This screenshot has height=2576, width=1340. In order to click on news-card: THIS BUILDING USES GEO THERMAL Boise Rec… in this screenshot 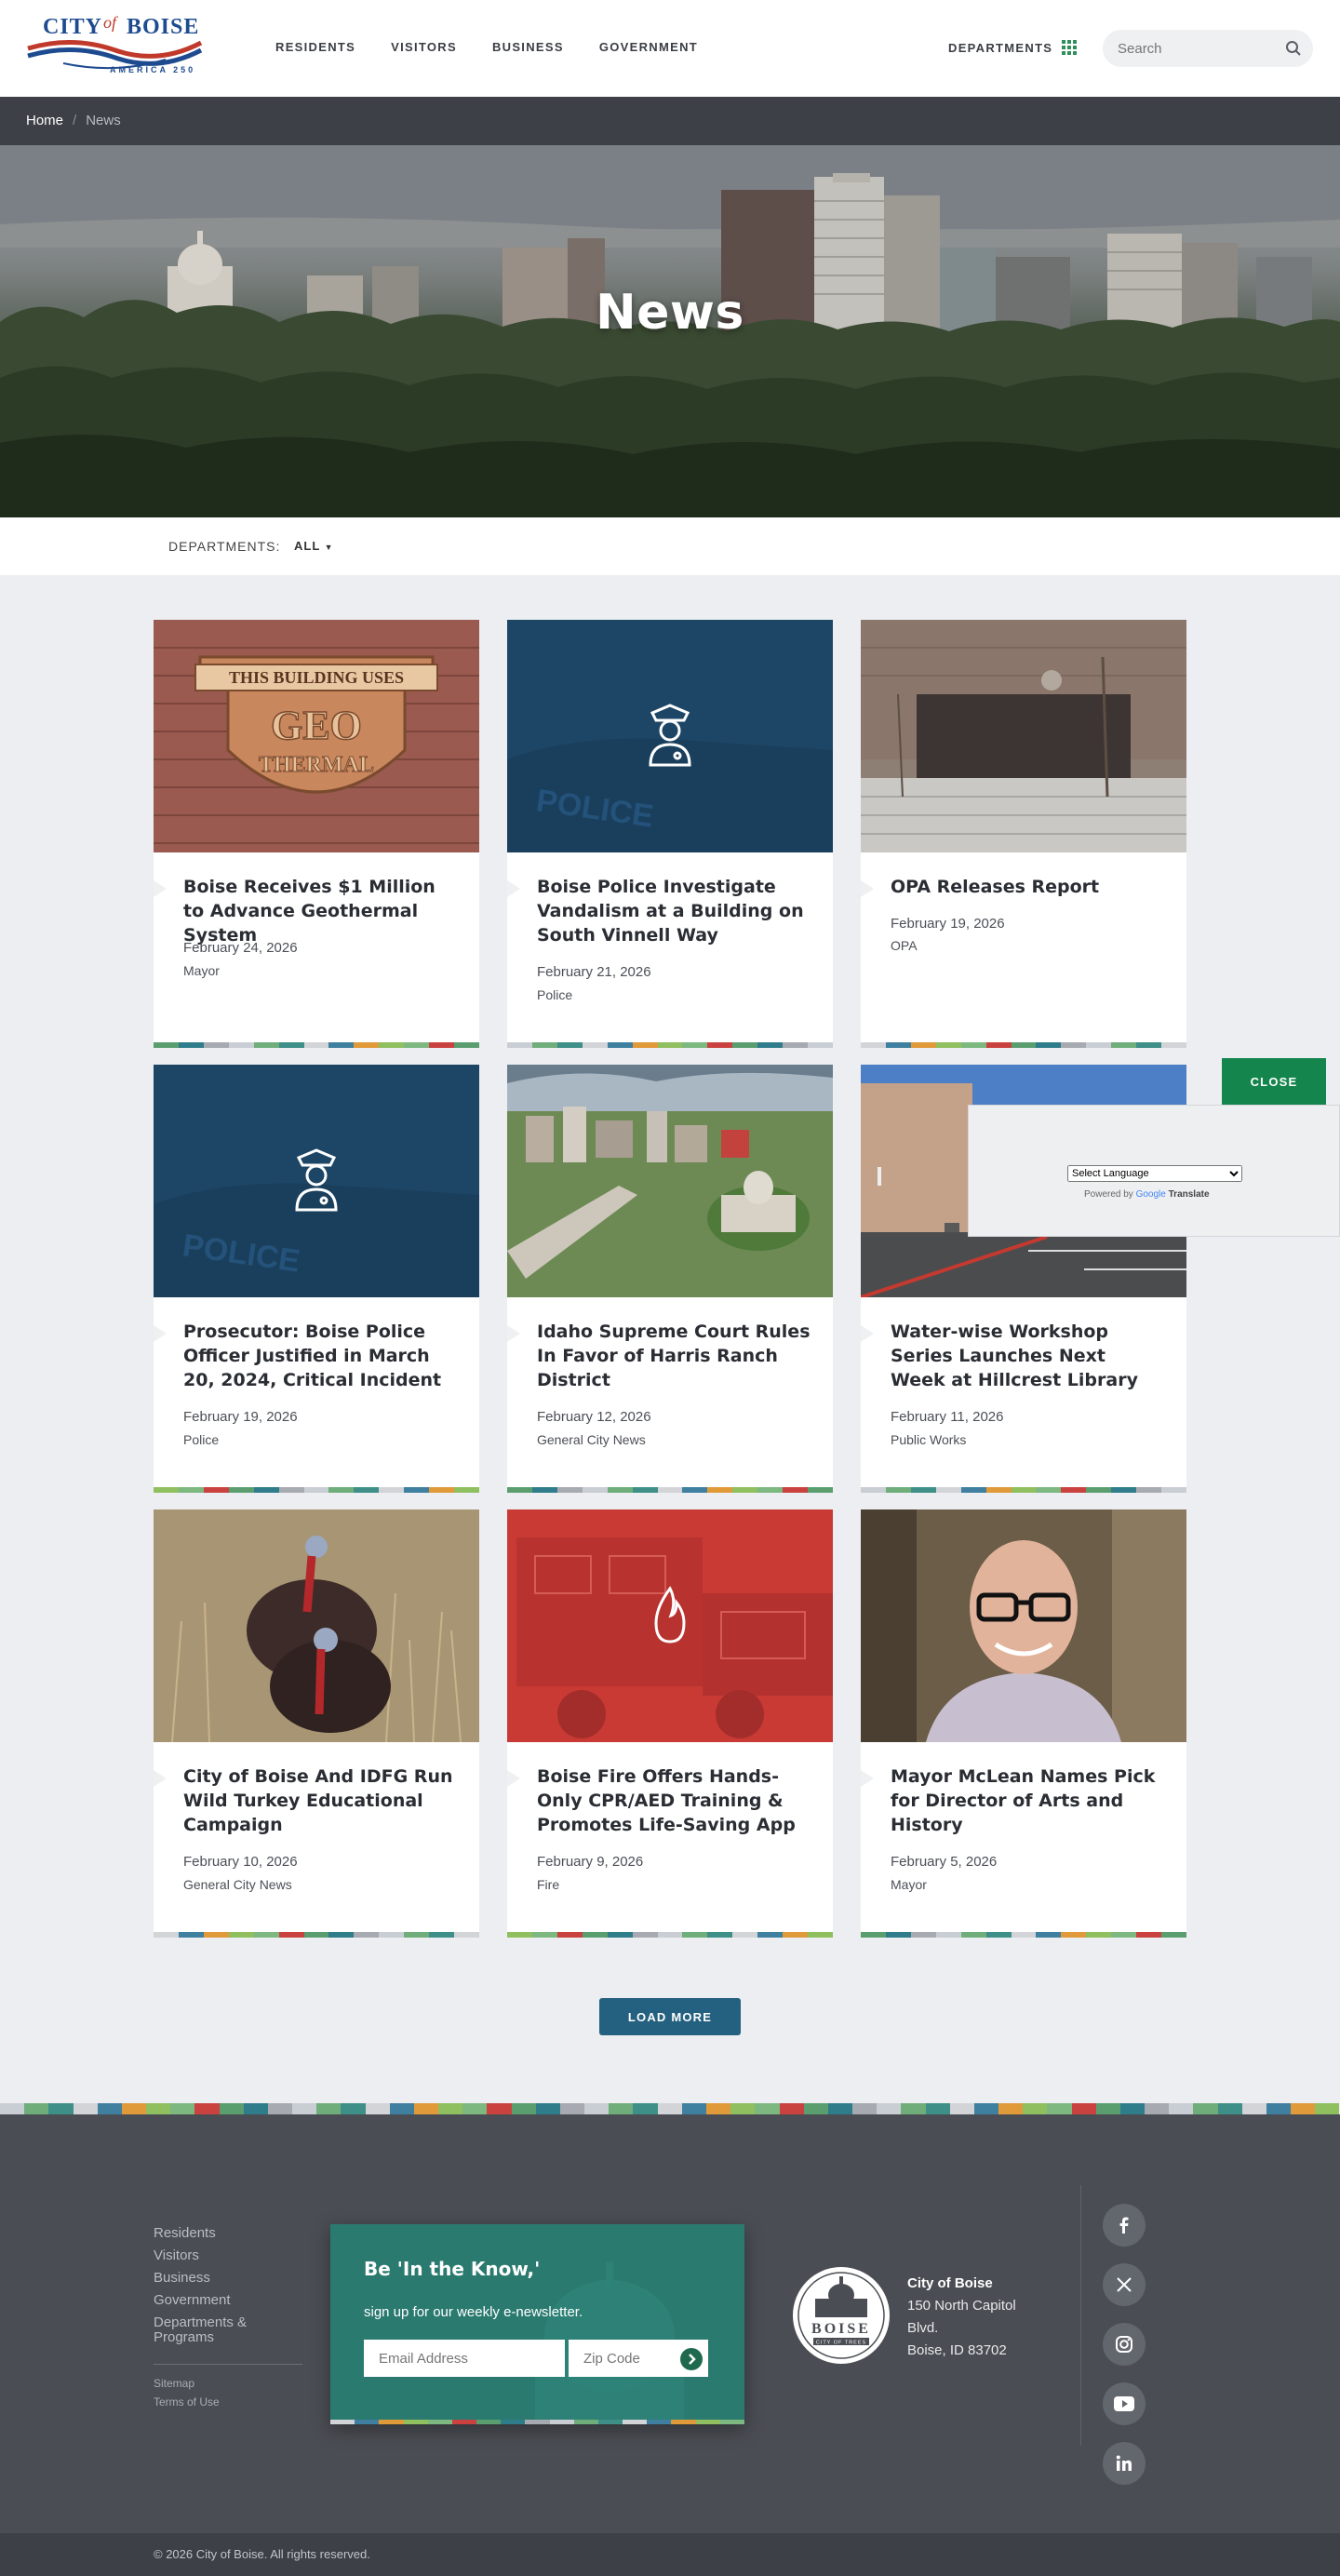, I will do `click(316, 834)`.